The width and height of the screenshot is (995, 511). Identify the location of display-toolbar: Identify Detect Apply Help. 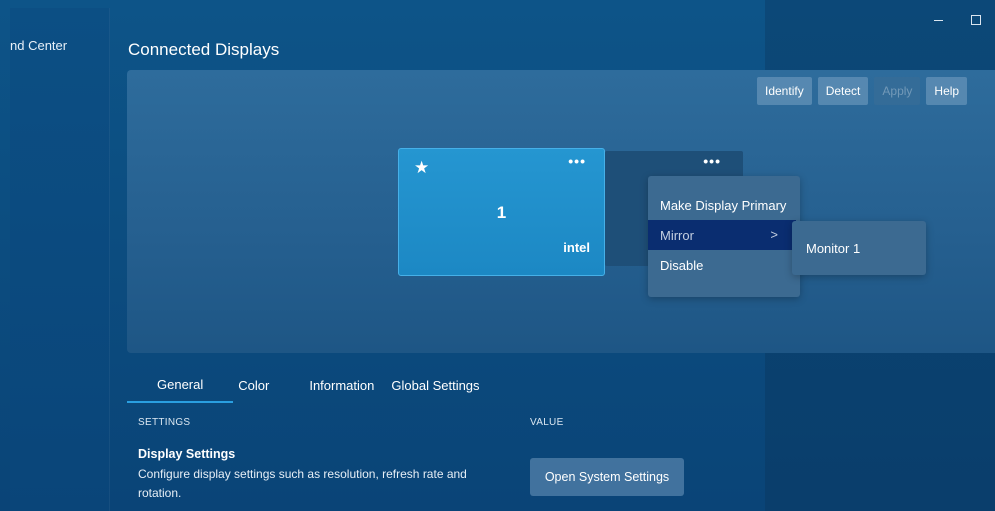
(862, 91).